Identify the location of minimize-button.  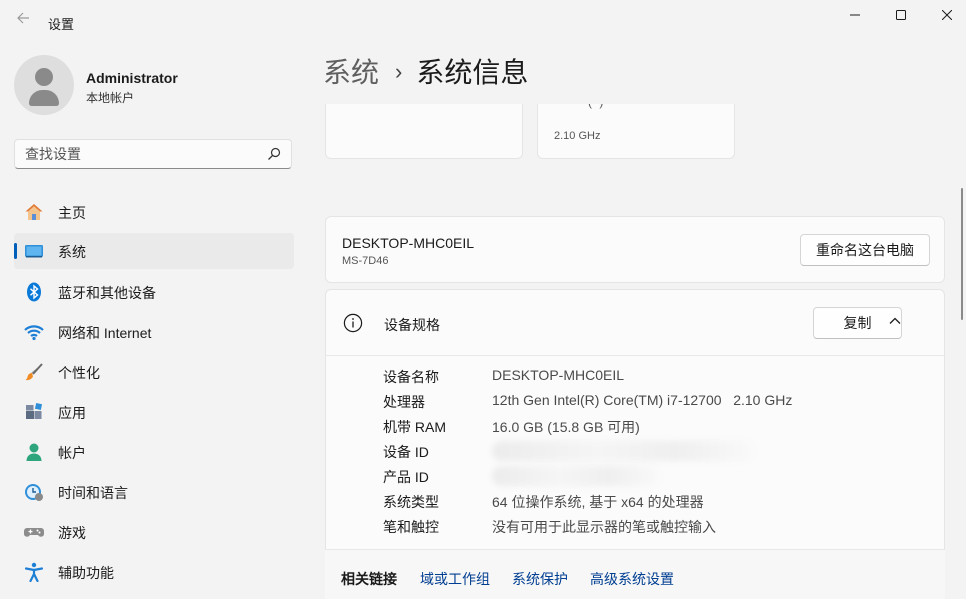
(855, 15).